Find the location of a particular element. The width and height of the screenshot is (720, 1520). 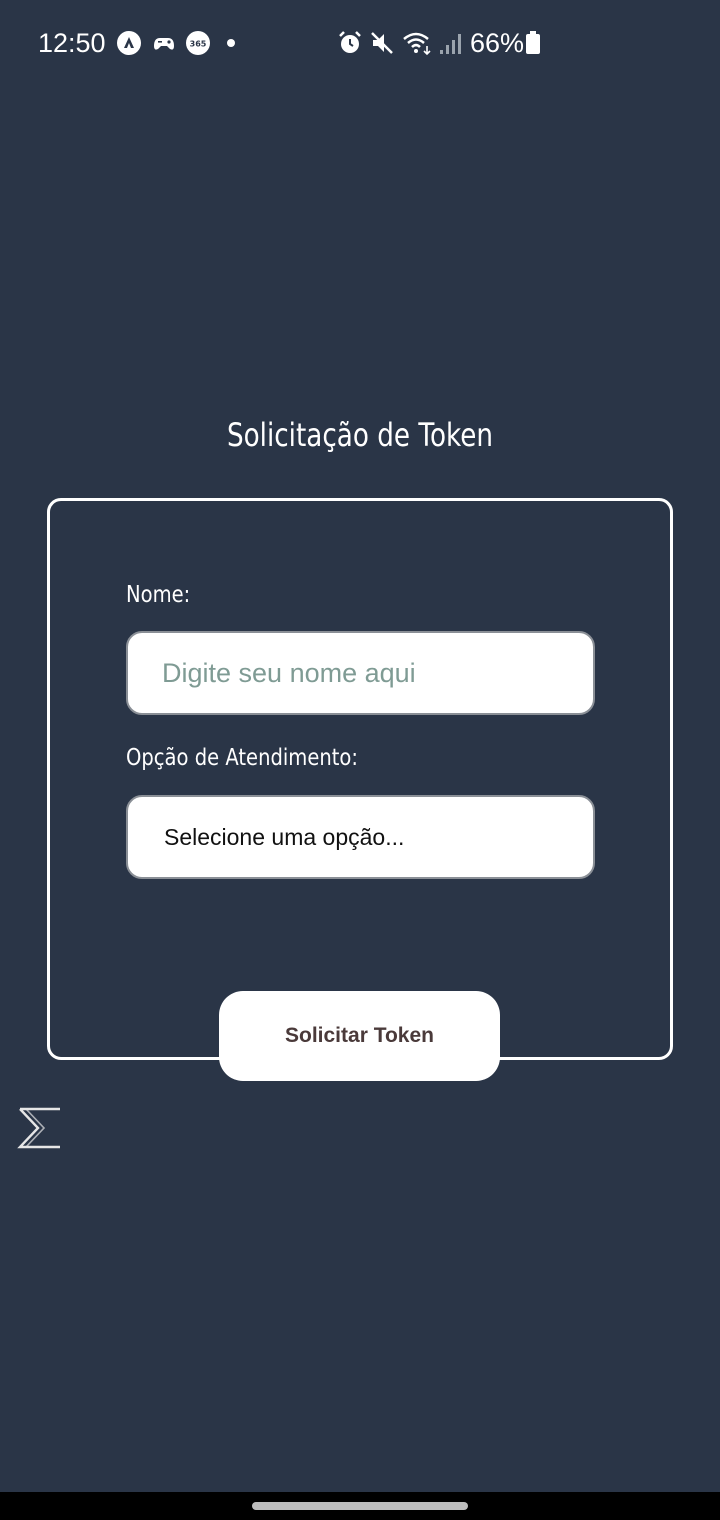

status-bar: 12:50 365 66% is located at coordinates (360, 44).